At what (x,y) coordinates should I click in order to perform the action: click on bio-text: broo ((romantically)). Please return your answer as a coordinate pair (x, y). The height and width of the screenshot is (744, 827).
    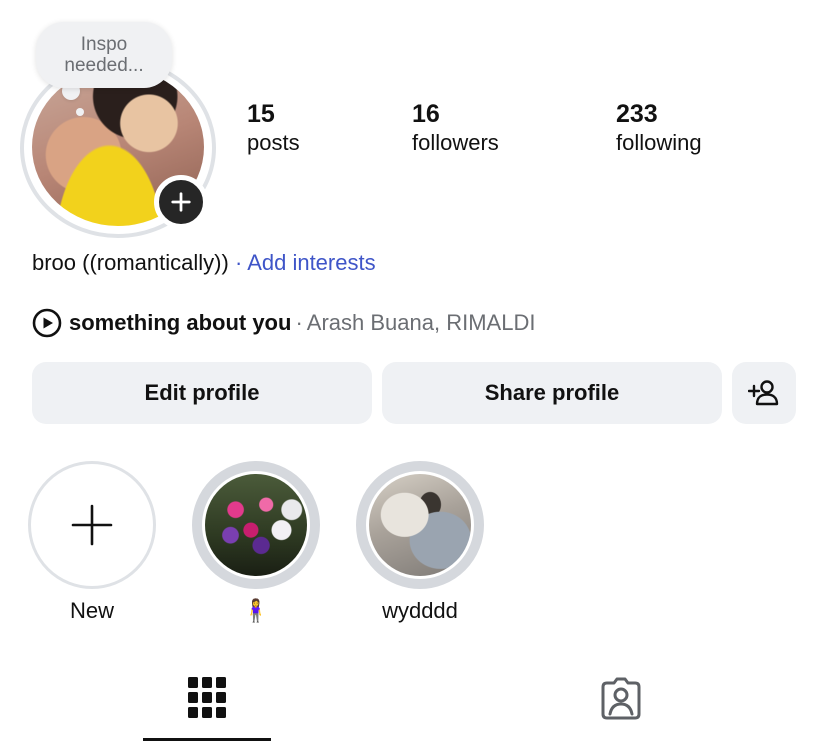
    Looking at the image, I should click on (130, 262).